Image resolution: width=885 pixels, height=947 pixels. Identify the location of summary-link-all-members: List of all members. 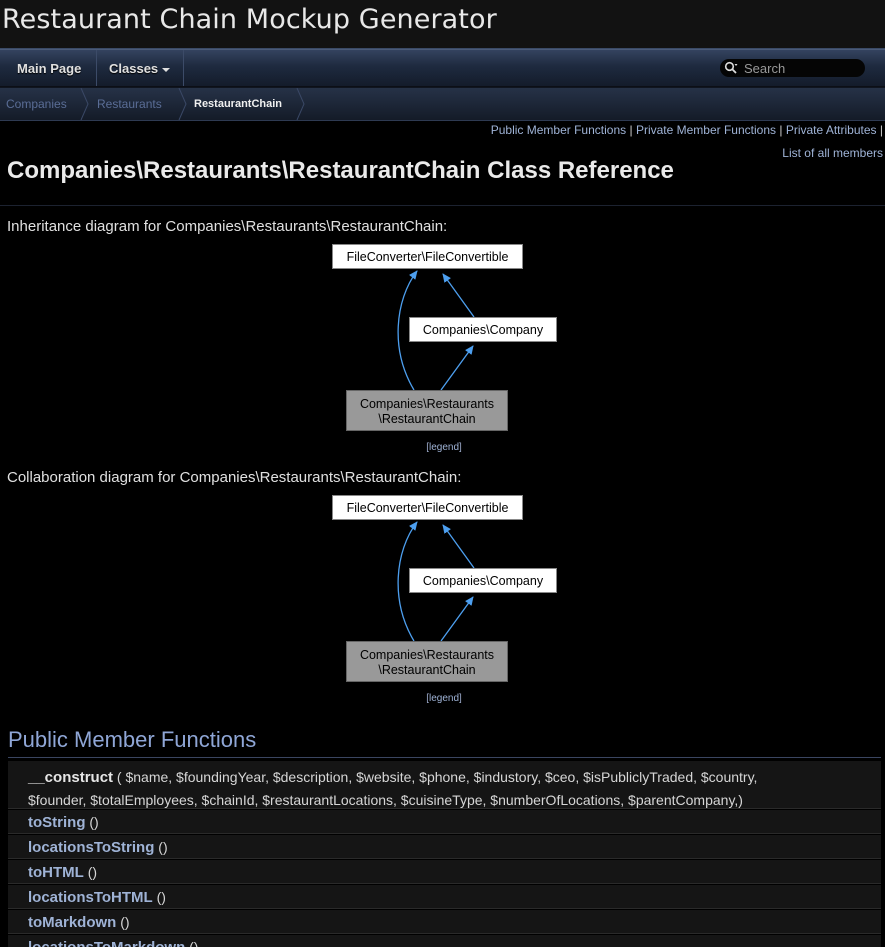
(832, 153).